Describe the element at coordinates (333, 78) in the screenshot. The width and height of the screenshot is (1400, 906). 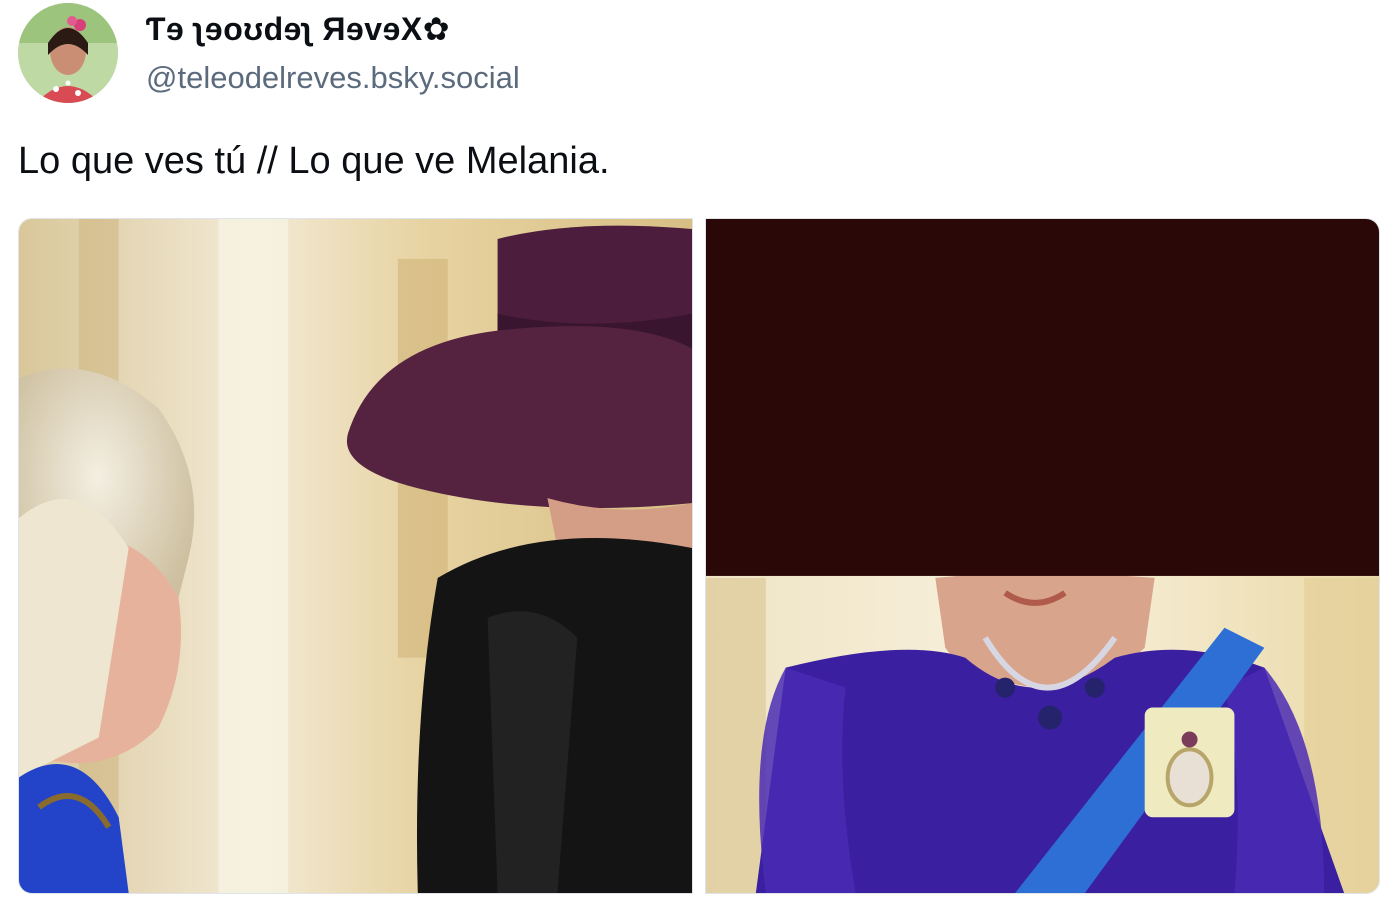
I see `author-handle: @teleodelreves.bsky.social` at that location.